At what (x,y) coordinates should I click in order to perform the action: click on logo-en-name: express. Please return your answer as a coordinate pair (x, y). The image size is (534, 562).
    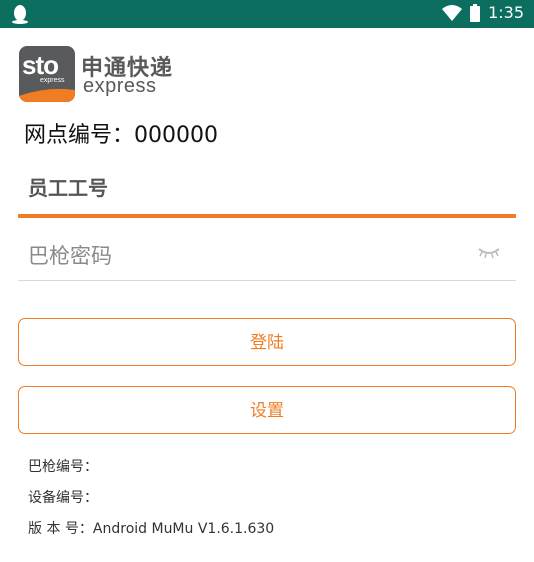
    Looking at the image, I should click on (120, 86).